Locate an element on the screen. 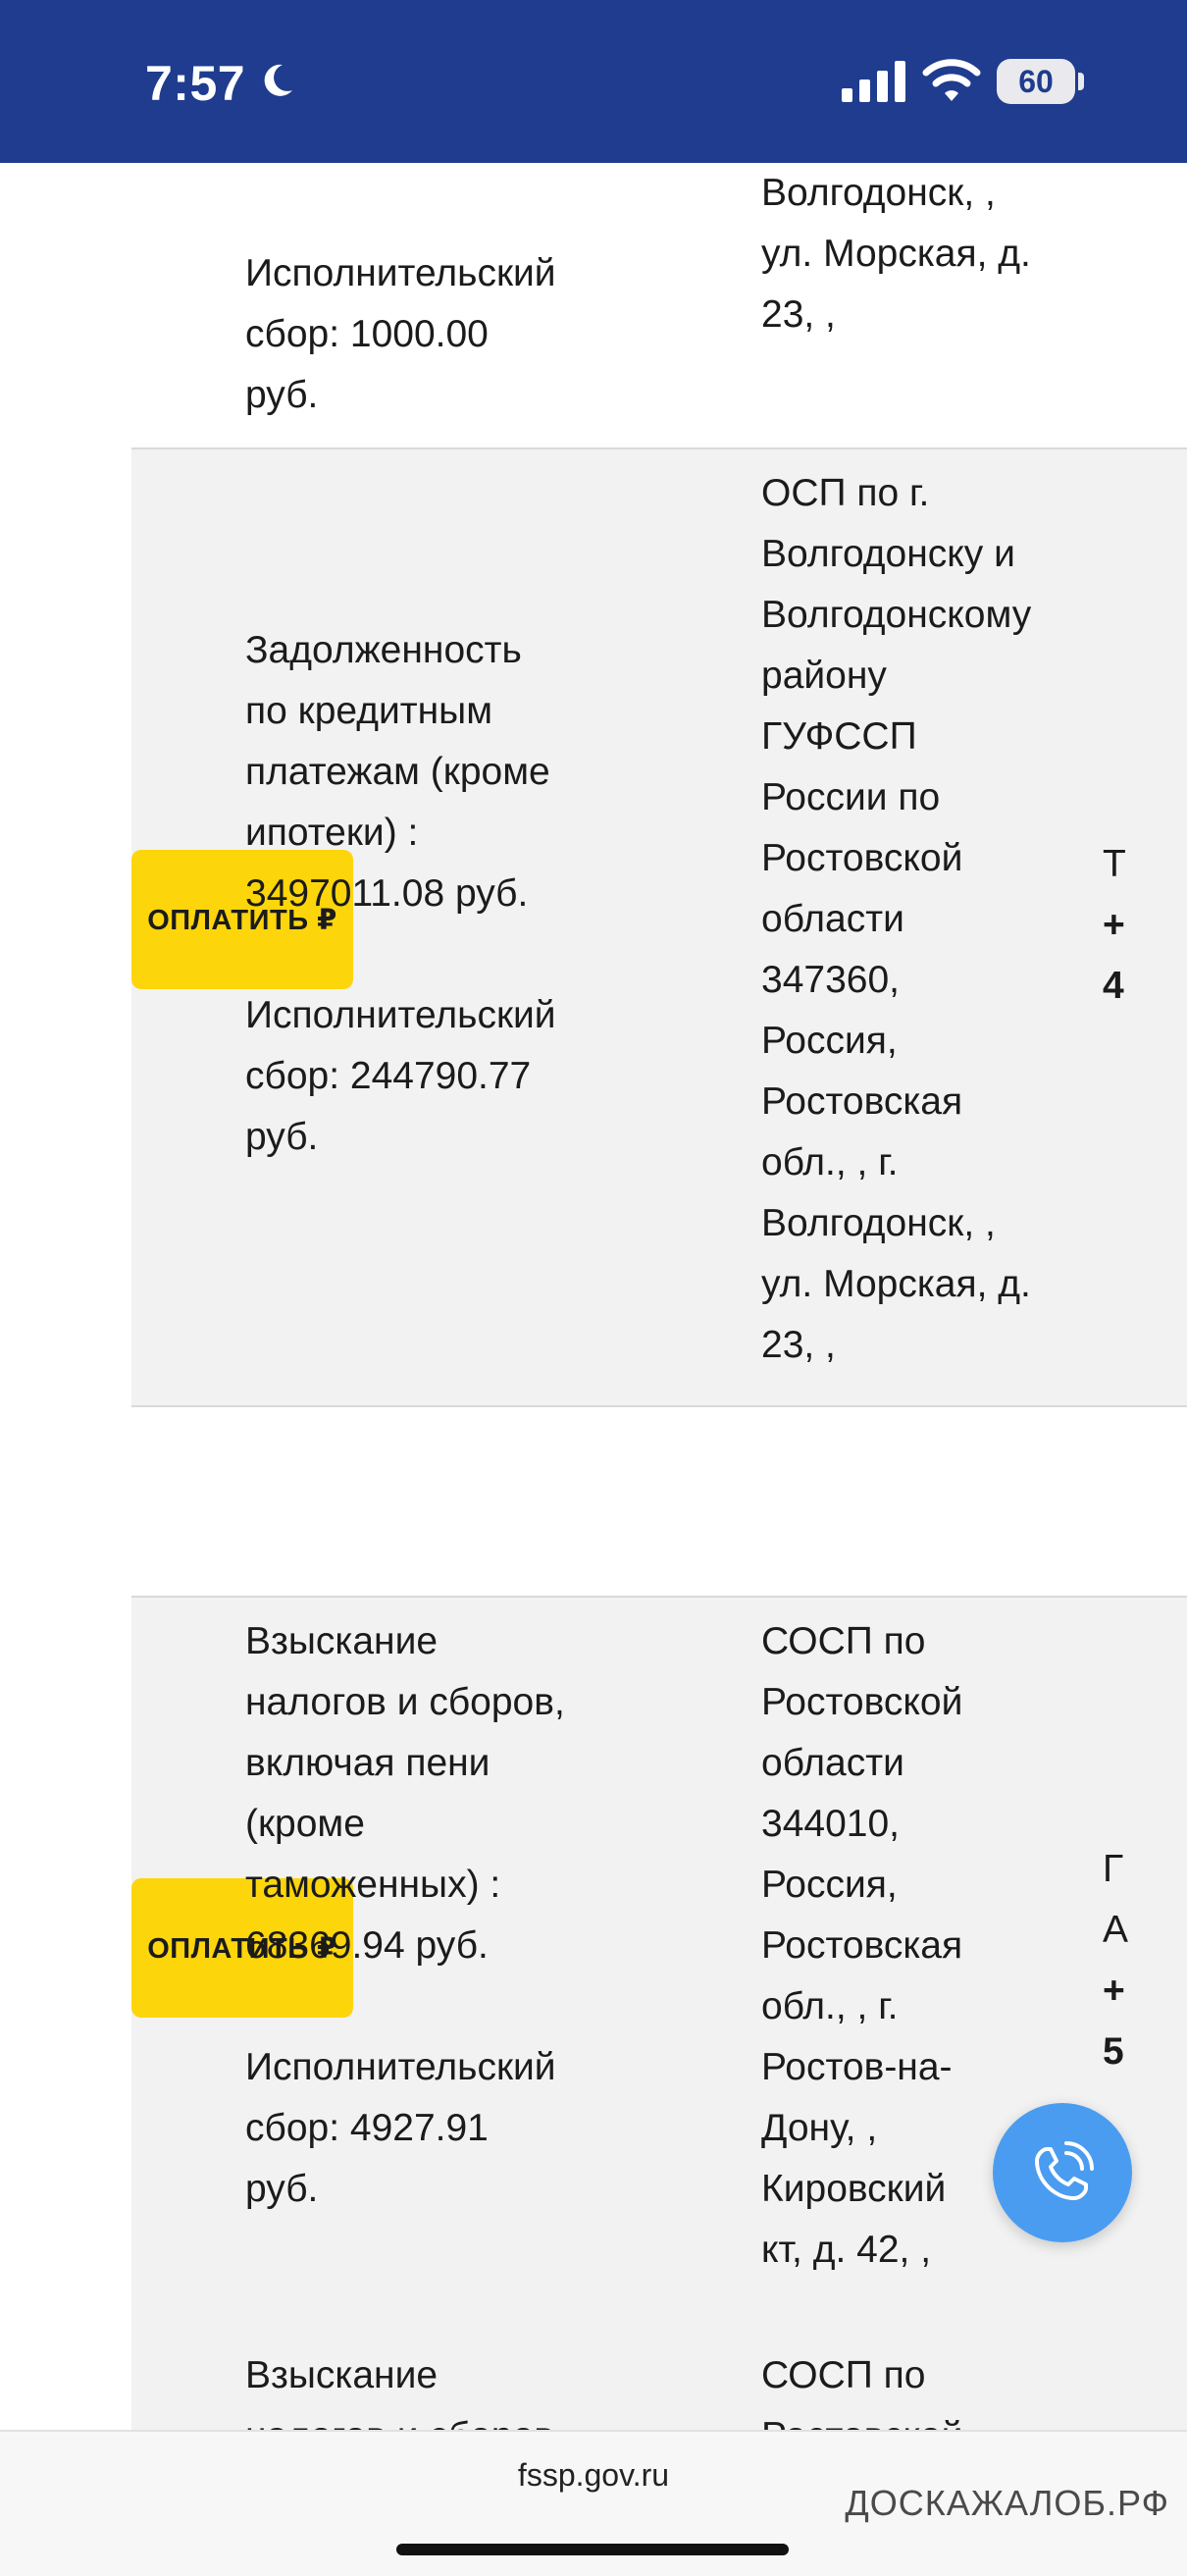  text-line: 3497011.08 руб. is located at coordinates (387, 893).